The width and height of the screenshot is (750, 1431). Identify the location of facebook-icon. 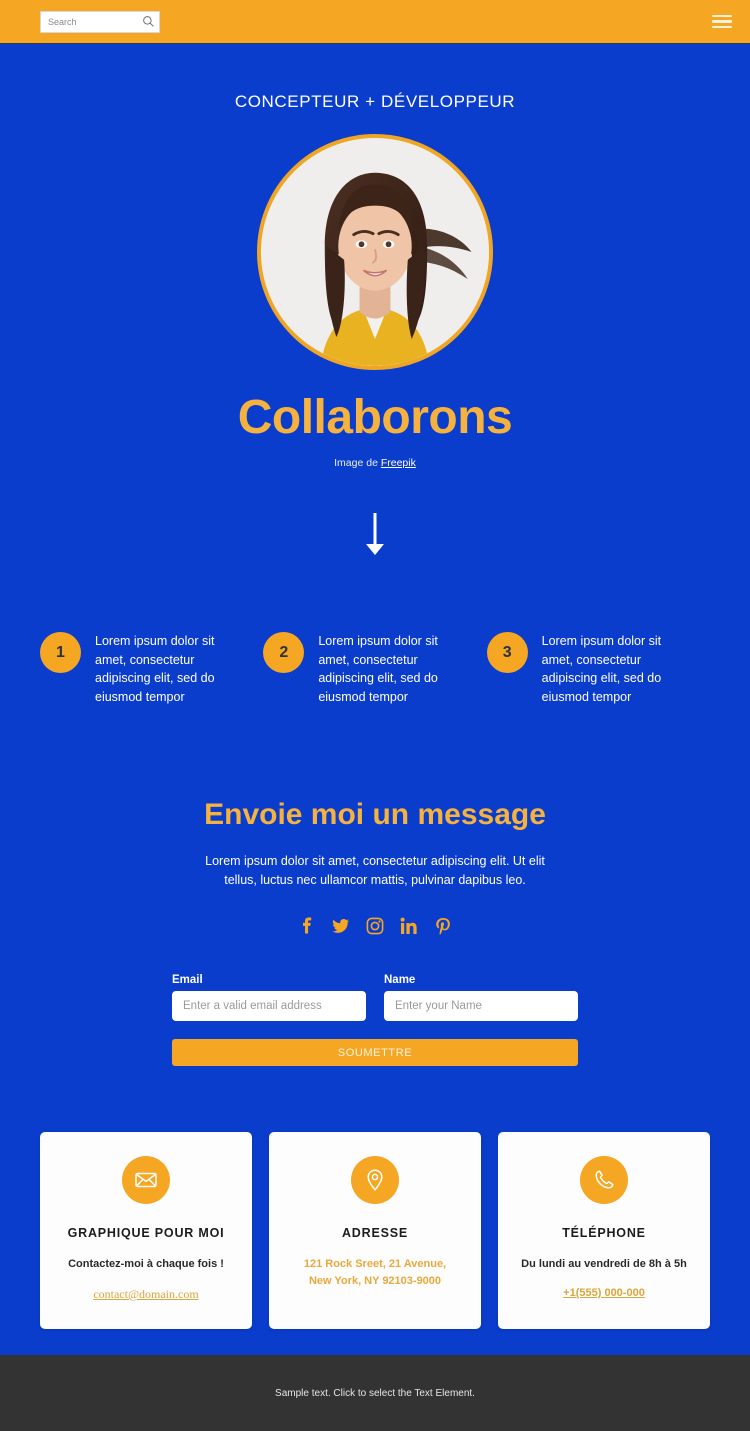
(307, 926).